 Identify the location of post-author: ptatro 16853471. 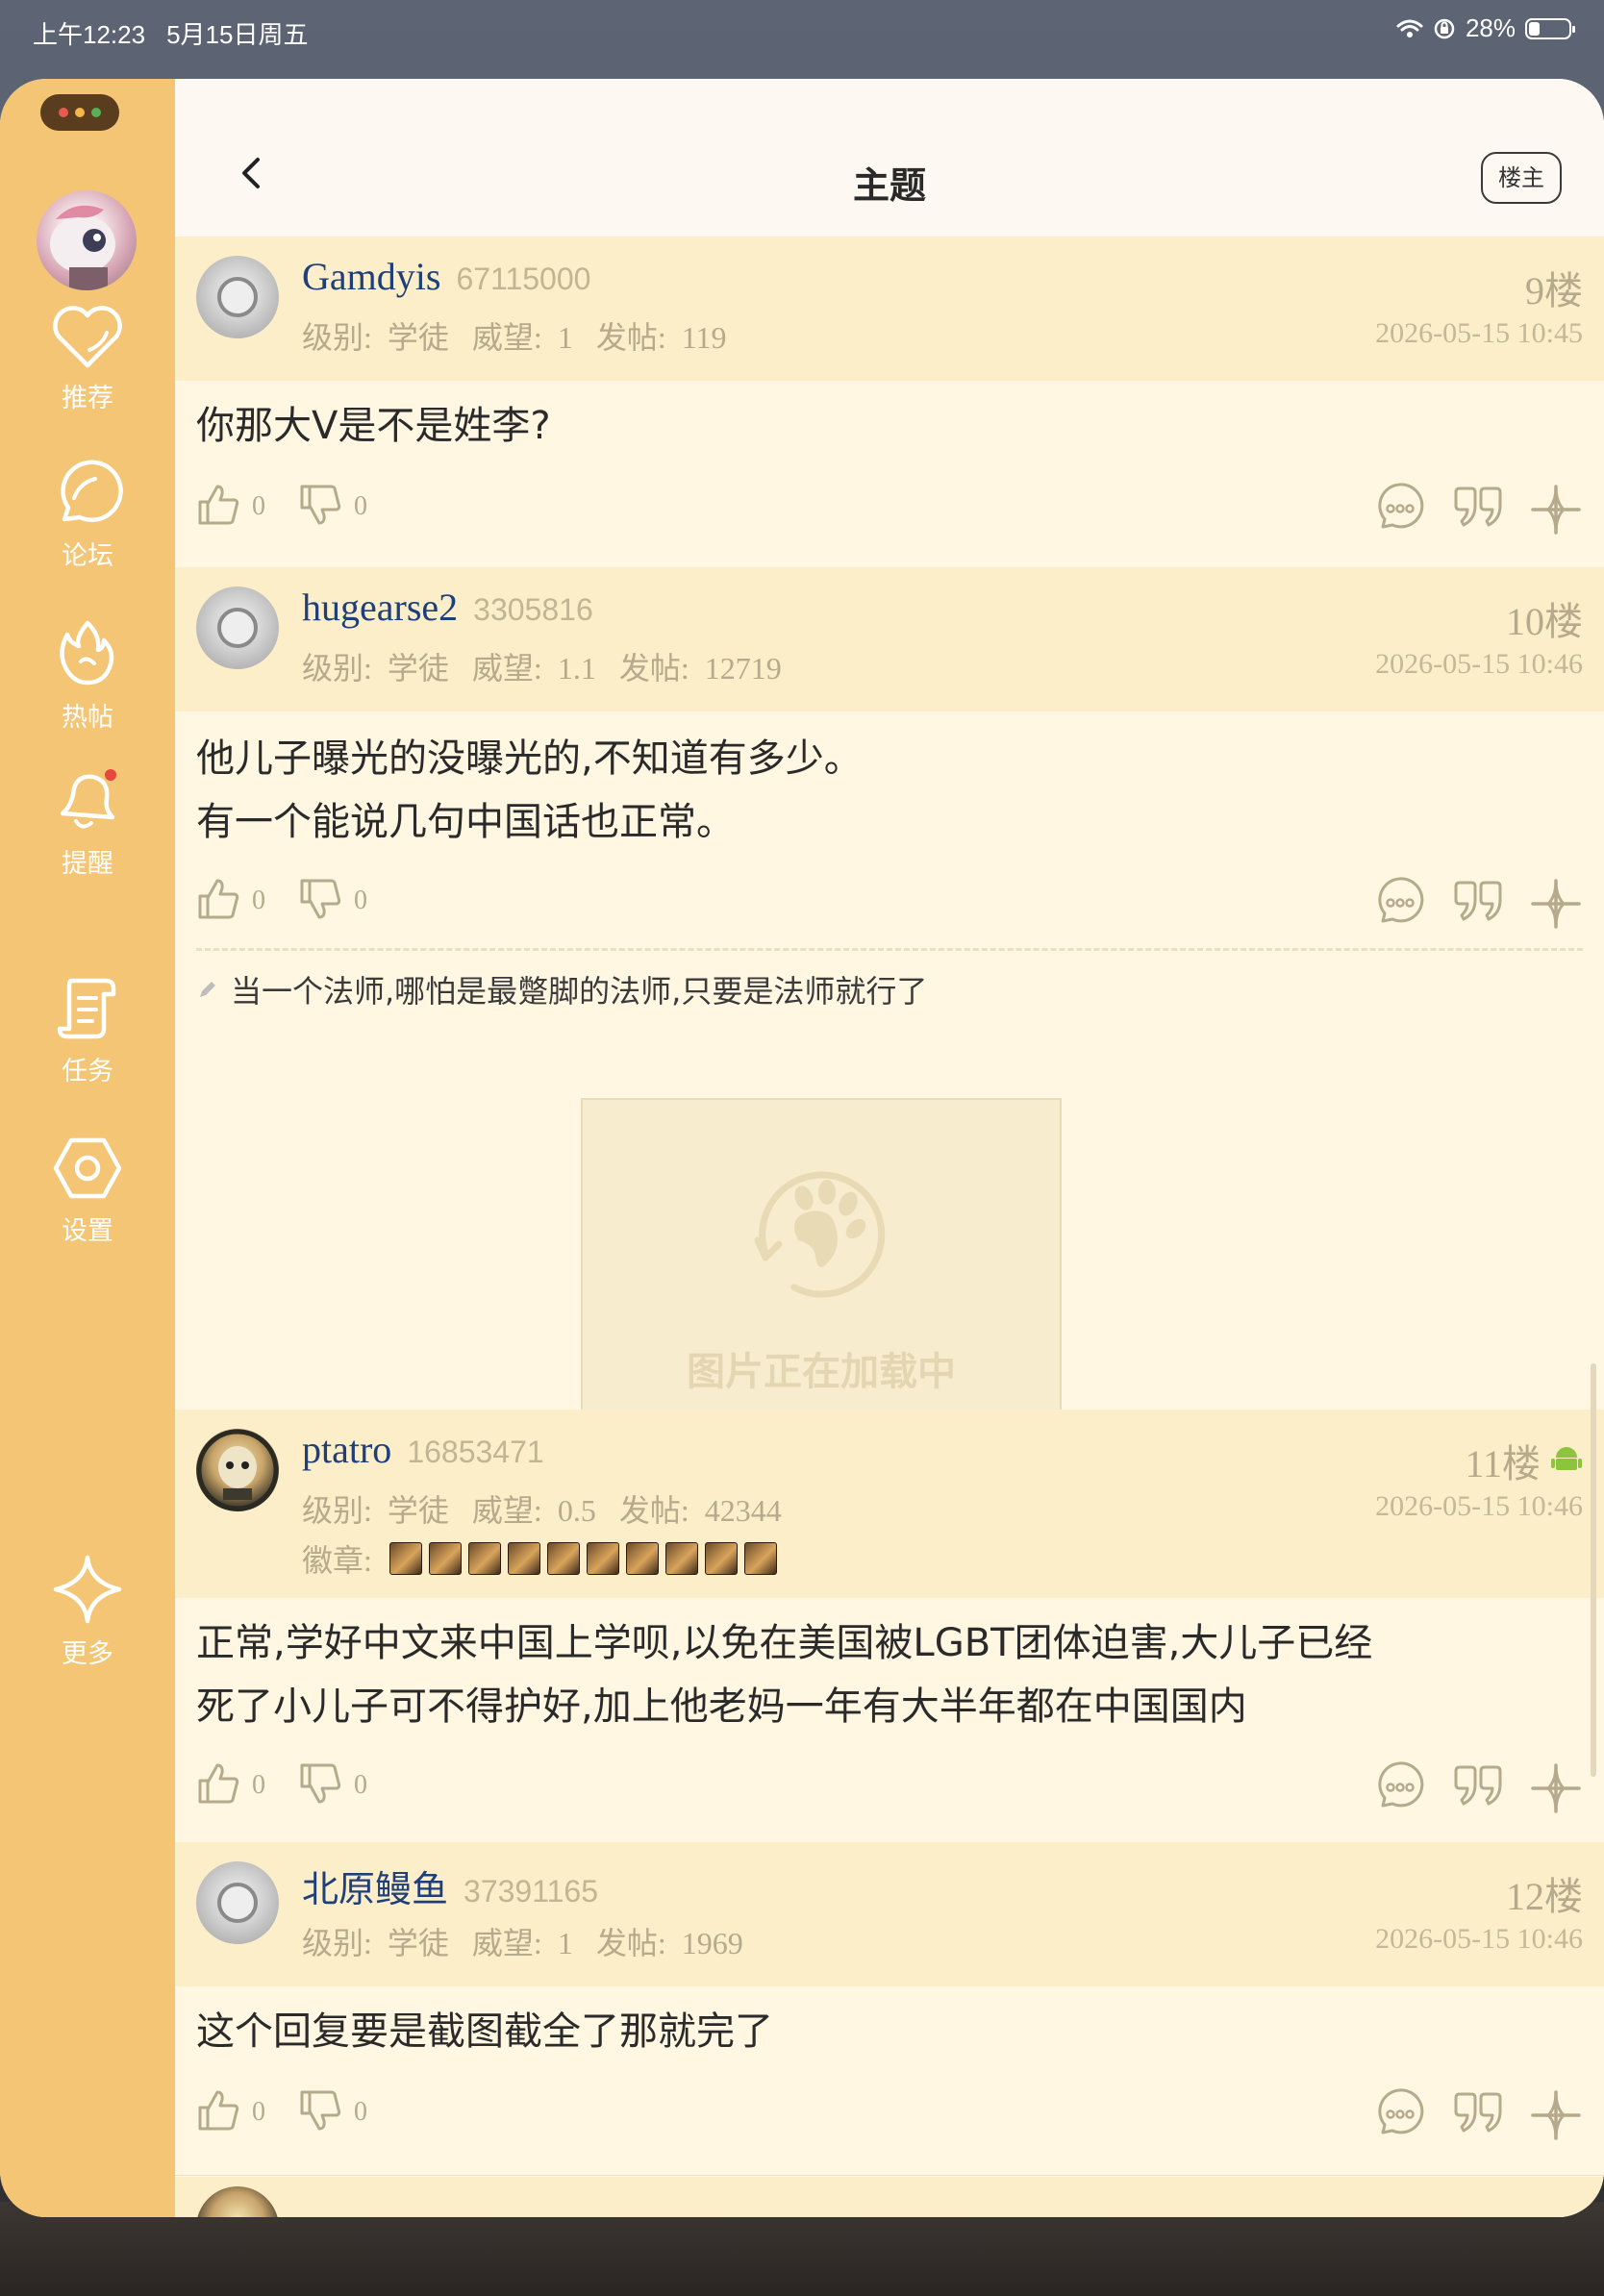
(423, 1449).